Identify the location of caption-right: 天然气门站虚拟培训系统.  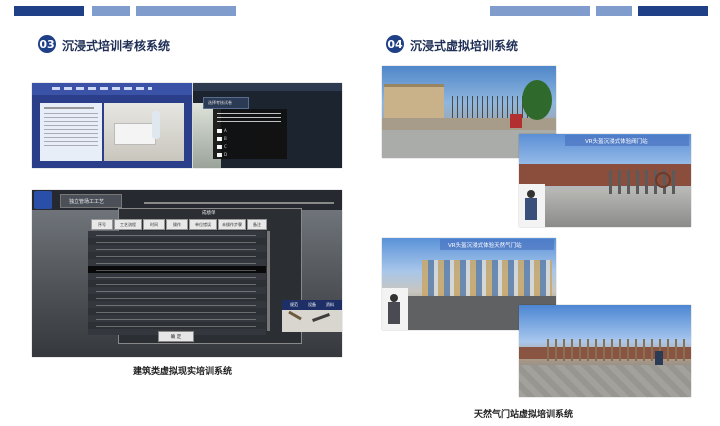
(524, 415).